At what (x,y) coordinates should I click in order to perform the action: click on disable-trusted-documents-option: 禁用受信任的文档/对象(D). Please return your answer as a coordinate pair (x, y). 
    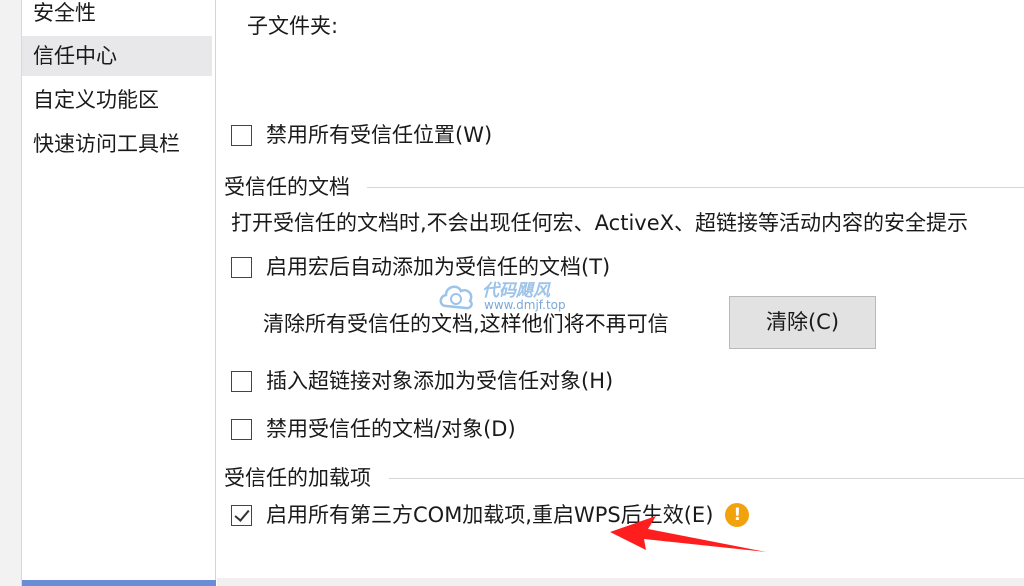
    Looking at the image, I should click on (373, 429).